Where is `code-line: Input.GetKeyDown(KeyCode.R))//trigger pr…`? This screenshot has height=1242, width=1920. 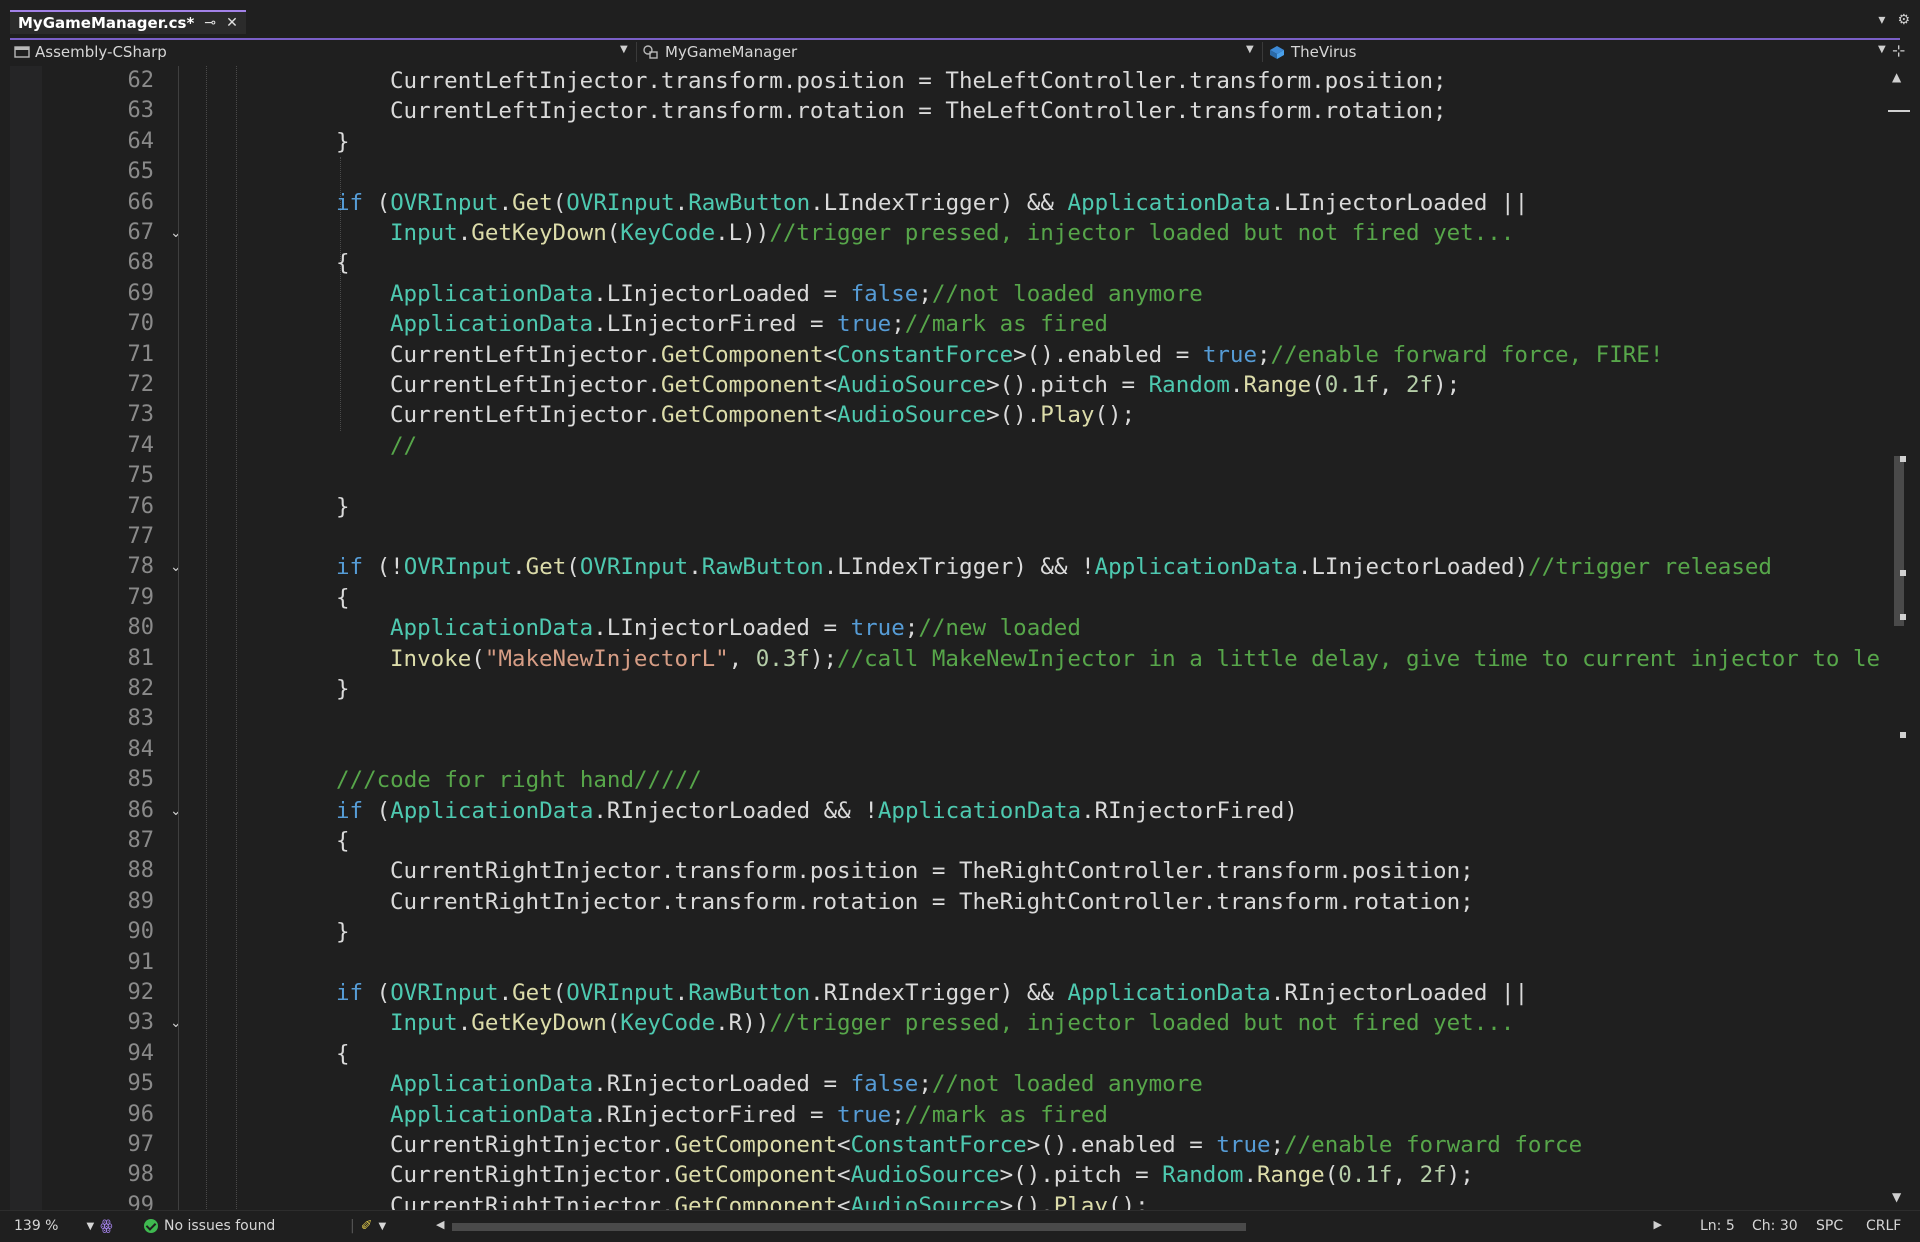
code-line: Input.GetKeyDown(KeyCode.R))//trigger pr… is located at coordinates (952, 1023).